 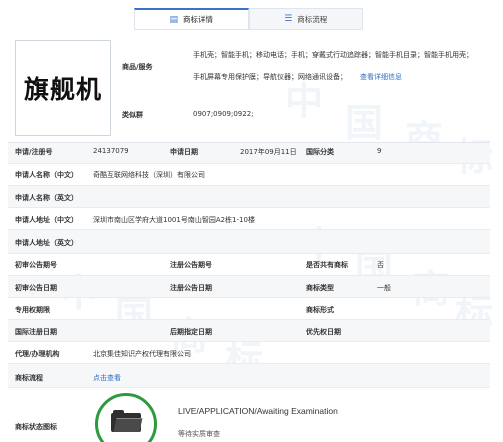 I want to click on goods-line-1: 手机壳；智能手机；移动电话；手机；穿戴式行动追踪器；智能手机目录；智能手机用壳；, so click(x=333, y=55).